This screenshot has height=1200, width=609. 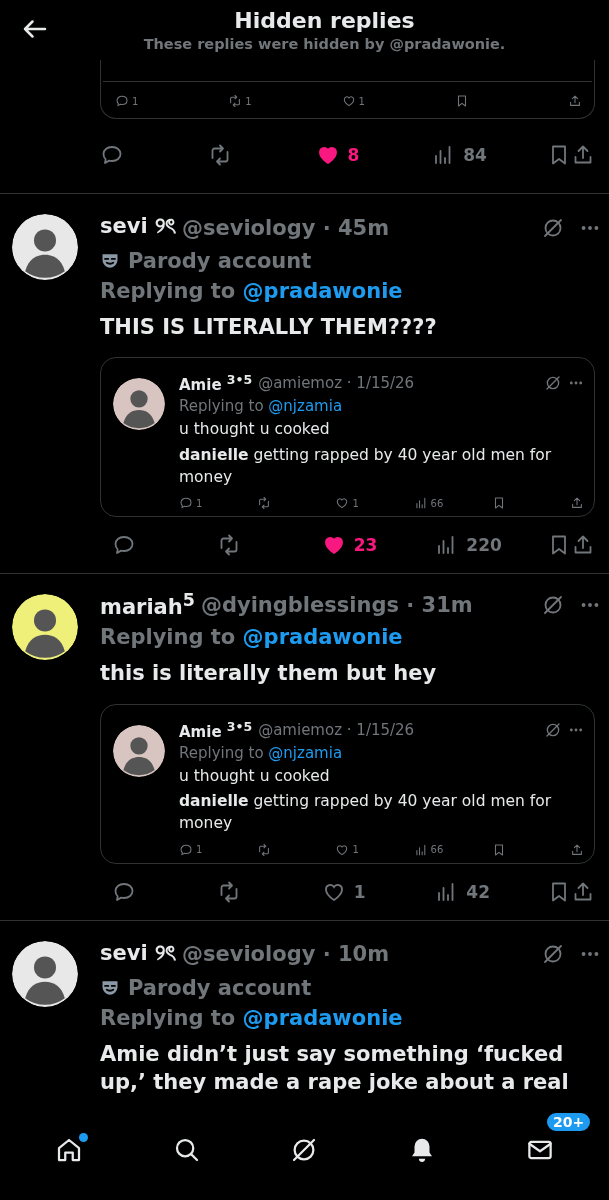 I want to click on handle-time: @seviology · 45m, so click(x=286, y=227).